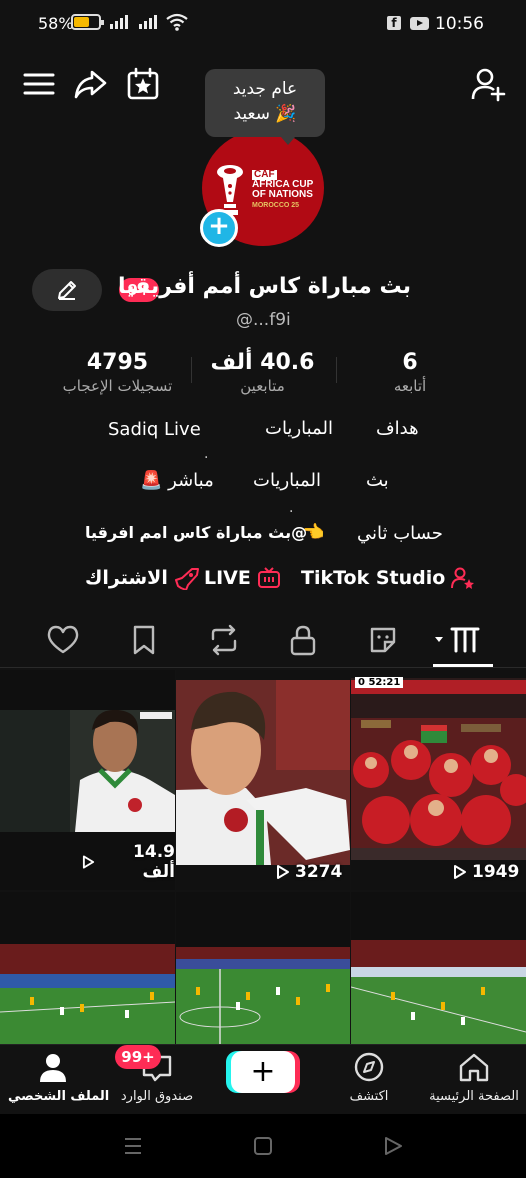  What do you see at coordinates (262, 362) in the screenshot?
I see `followers-count: 40.6 ألف` at bounding box center [262, 362].